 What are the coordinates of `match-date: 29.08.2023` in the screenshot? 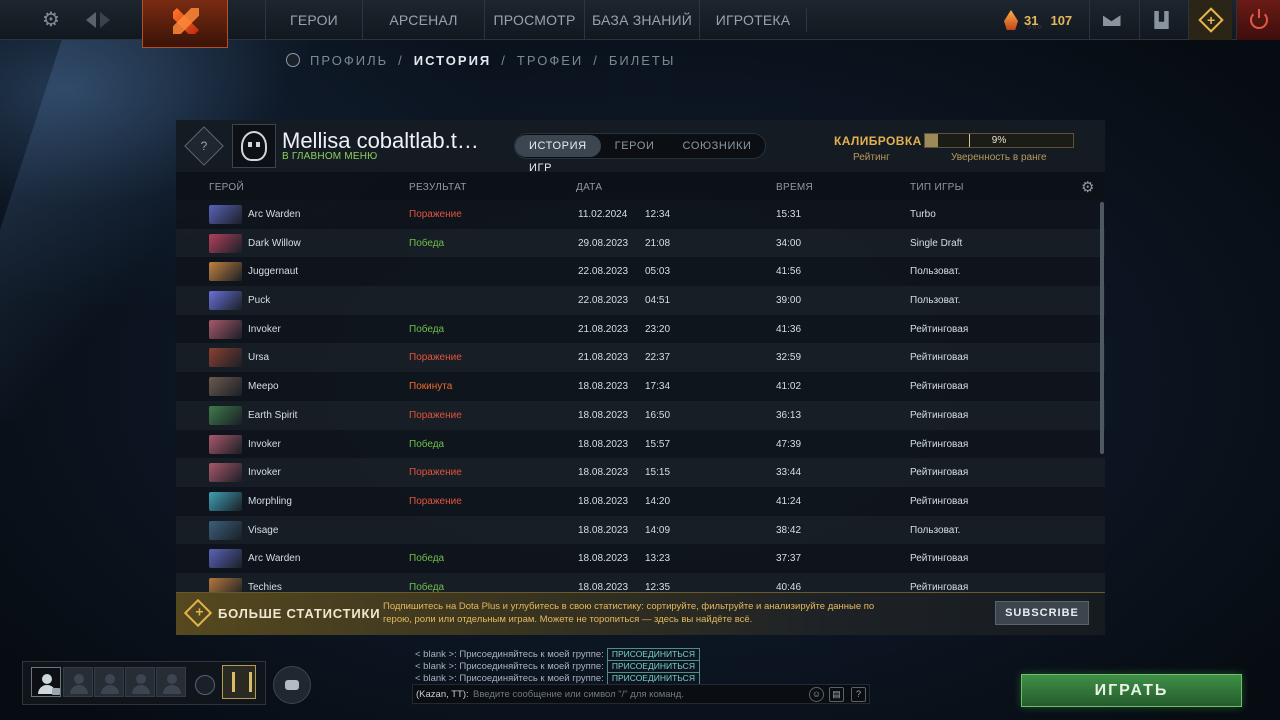 It's located at (603, 243).